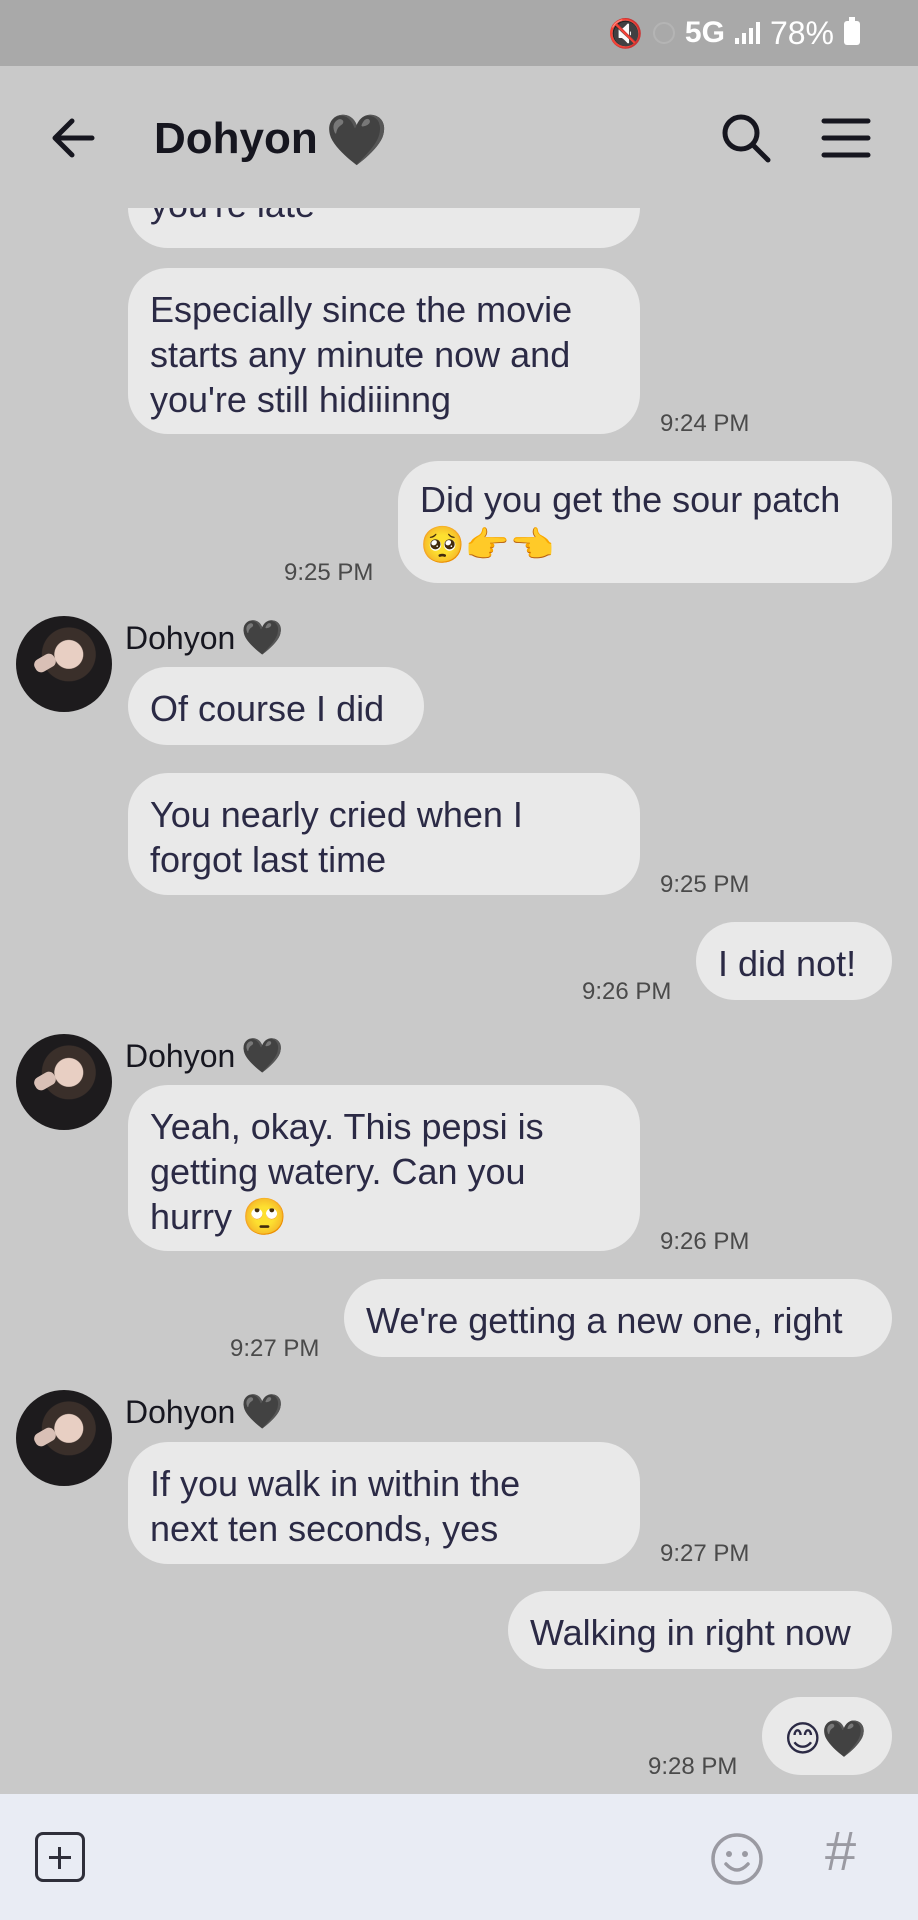 This screenshot has height=1920, width=918. I want to click on status-bar: 🔇 5G 78%, so click(459, 33).